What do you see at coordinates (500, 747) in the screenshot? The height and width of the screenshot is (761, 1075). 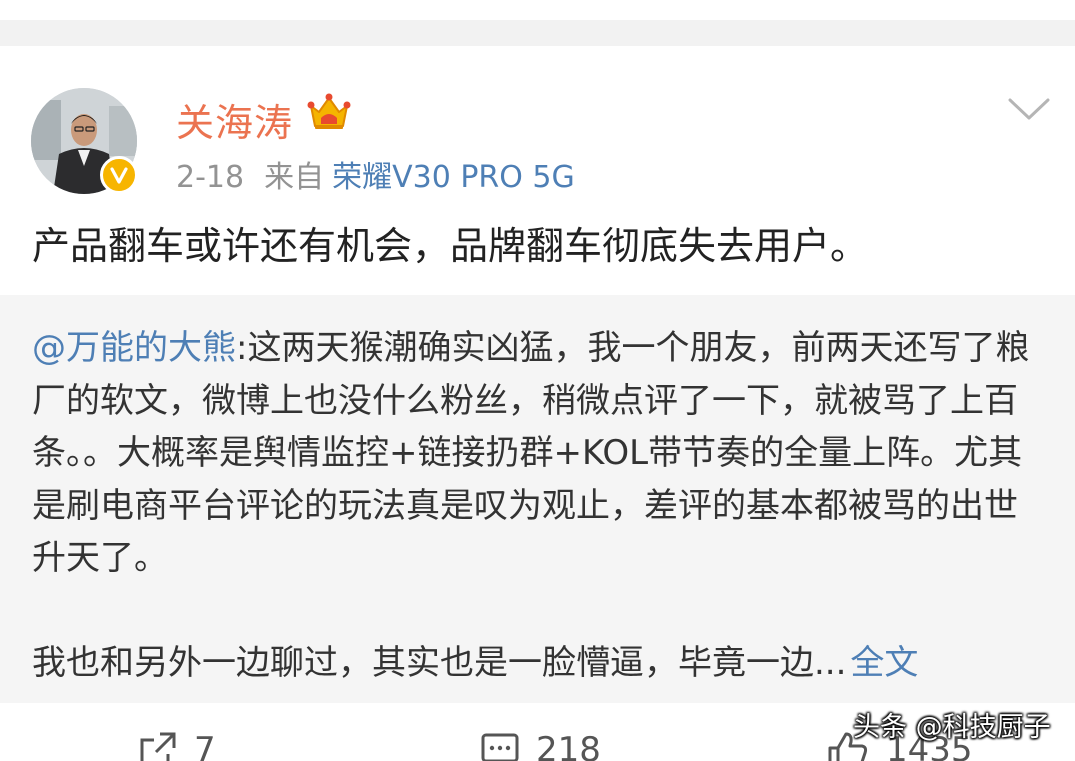 I see `comment-icon` at bounding box center [500, 747].